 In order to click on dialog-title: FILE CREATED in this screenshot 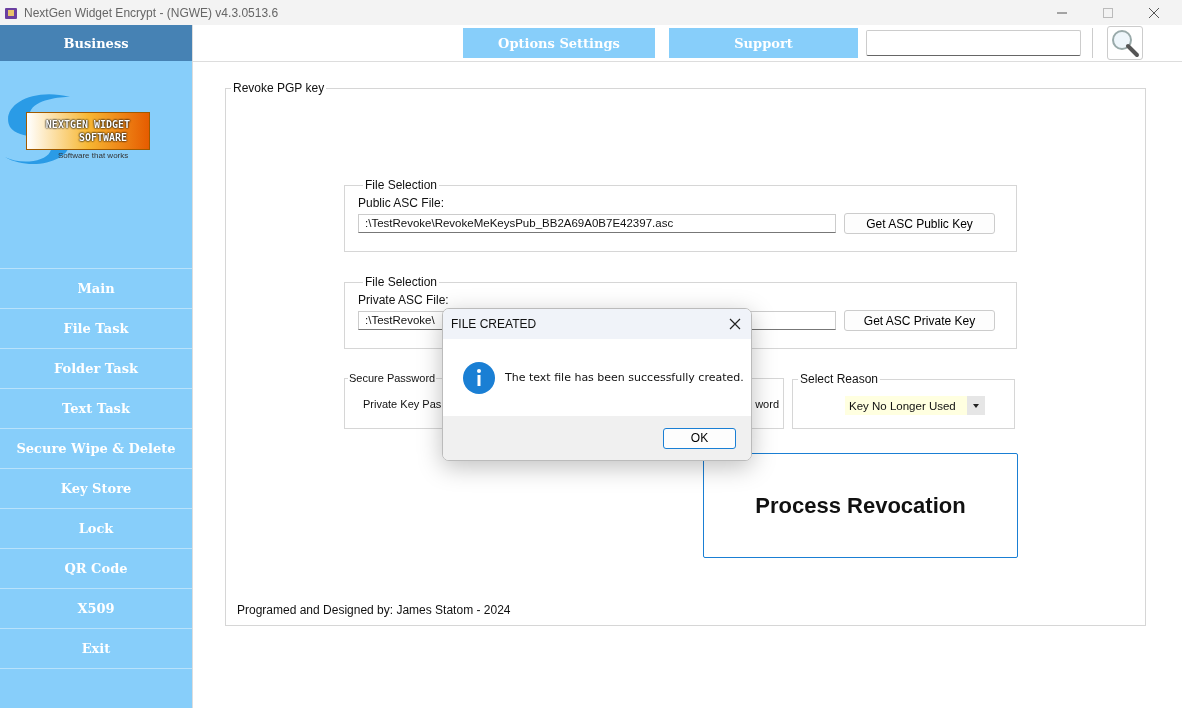, I will do `click(494, 324)`.